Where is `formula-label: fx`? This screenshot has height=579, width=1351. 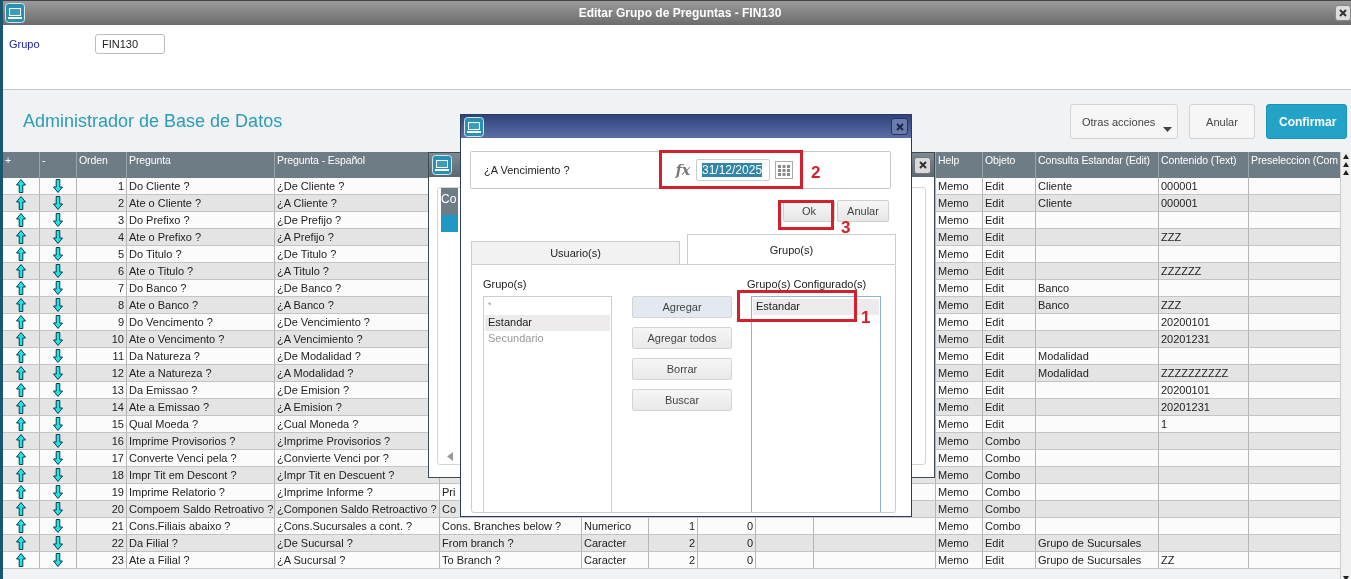 formula-label: fx is located at coordinates (682, 170).